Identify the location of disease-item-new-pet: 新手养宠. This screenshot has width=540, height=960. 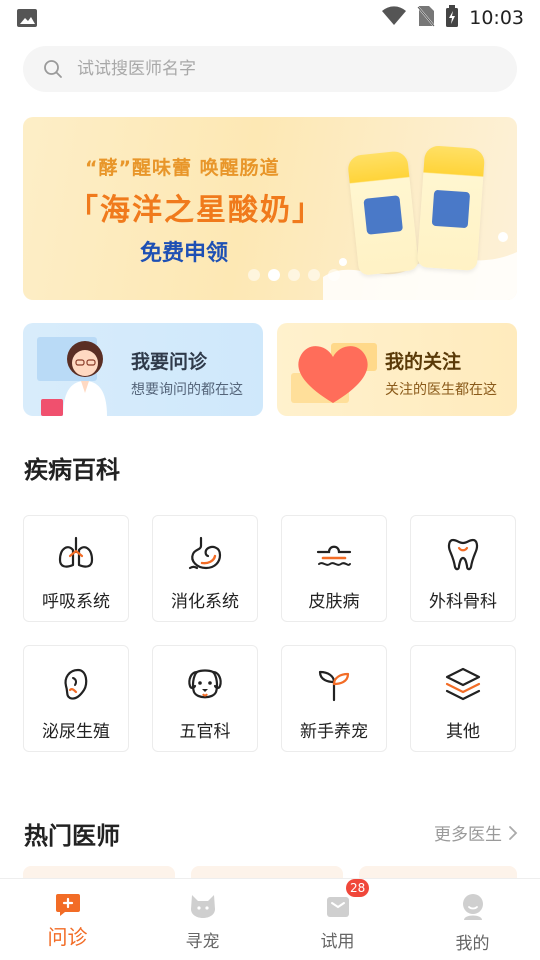
(334, 698).